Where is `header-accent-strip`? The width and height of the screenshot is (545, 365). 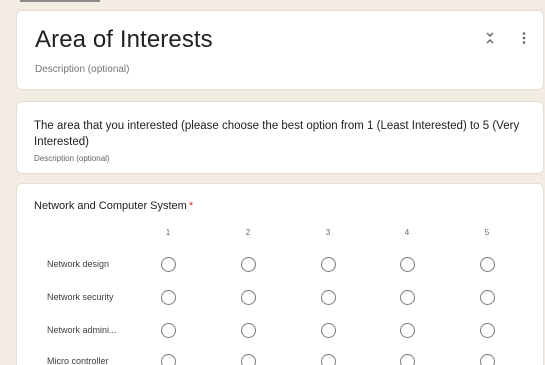
header-accent-strip is located at coordinates (60, 1).